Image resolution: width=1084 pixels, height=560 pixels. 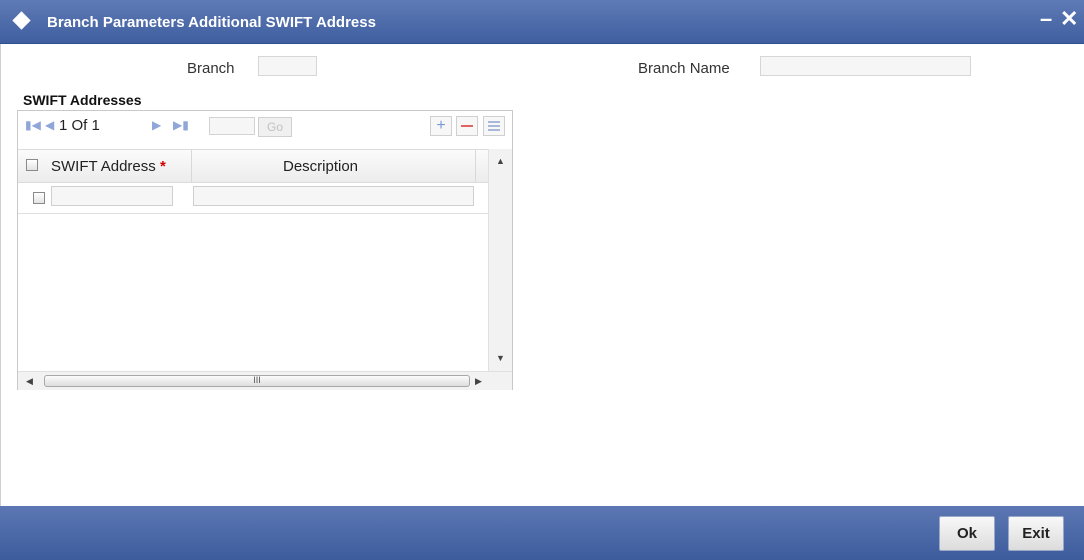 What do you see at coordinates (500, 260) in the screenshot?
I see `vertical-scrollbar: ▲ ▼` at bounding box center [500, 260].